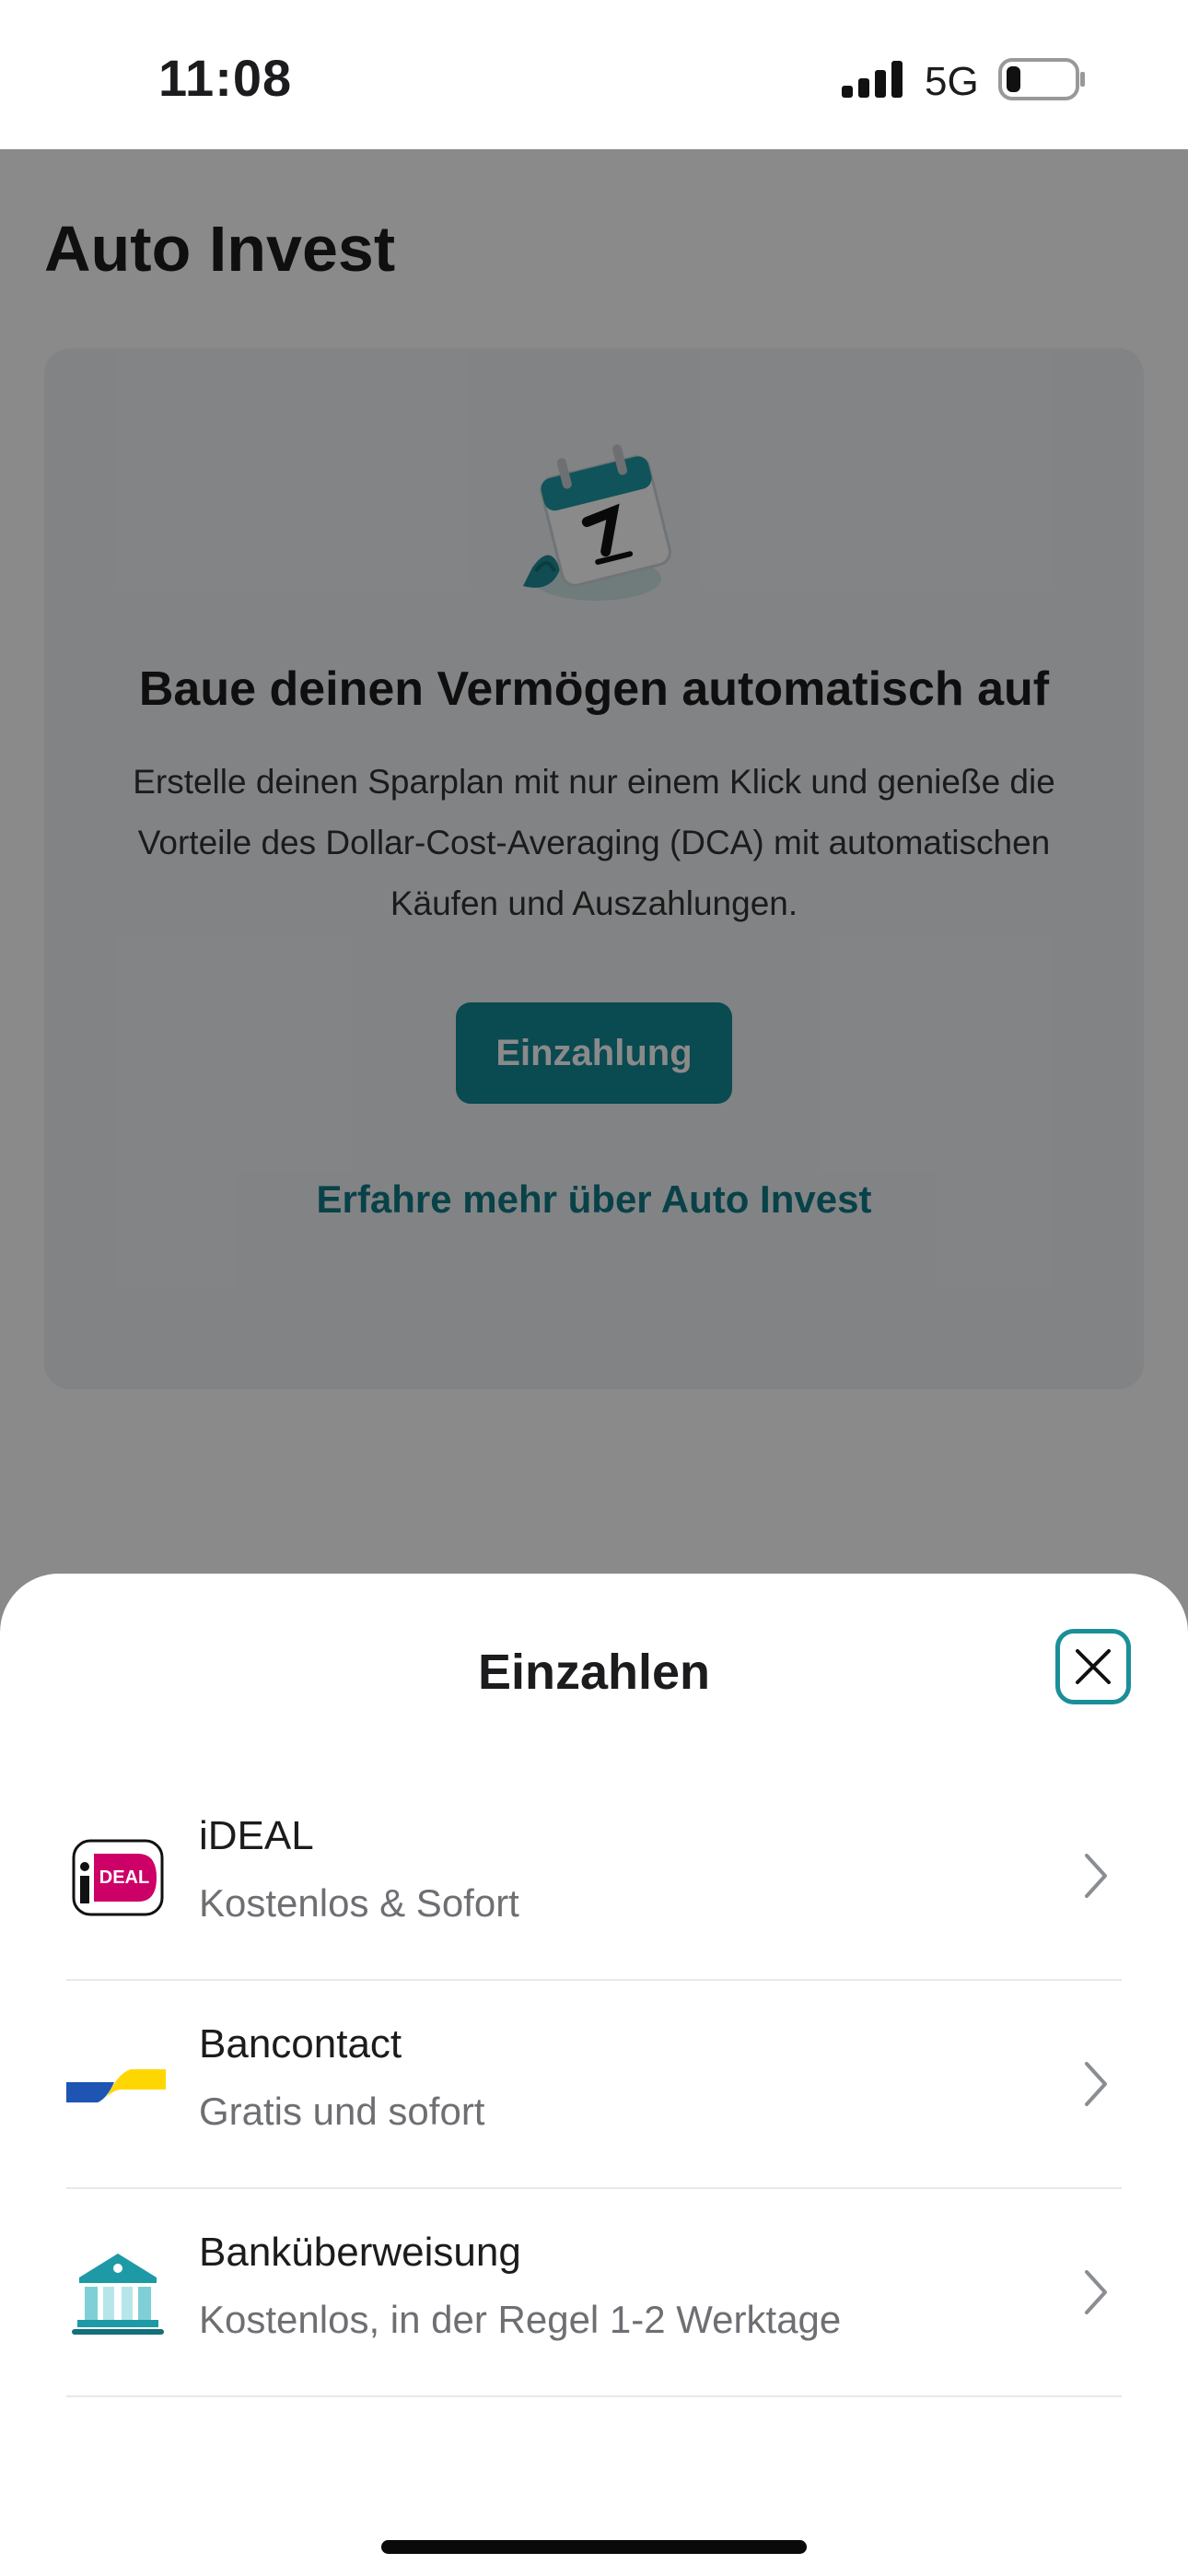 This screenshot has width=1188, height=2576. What do you see at coordinates (594, 1672) in the screenshot?
I see `sheet-title: Einzahlen` at bounding box center [594, 1672].